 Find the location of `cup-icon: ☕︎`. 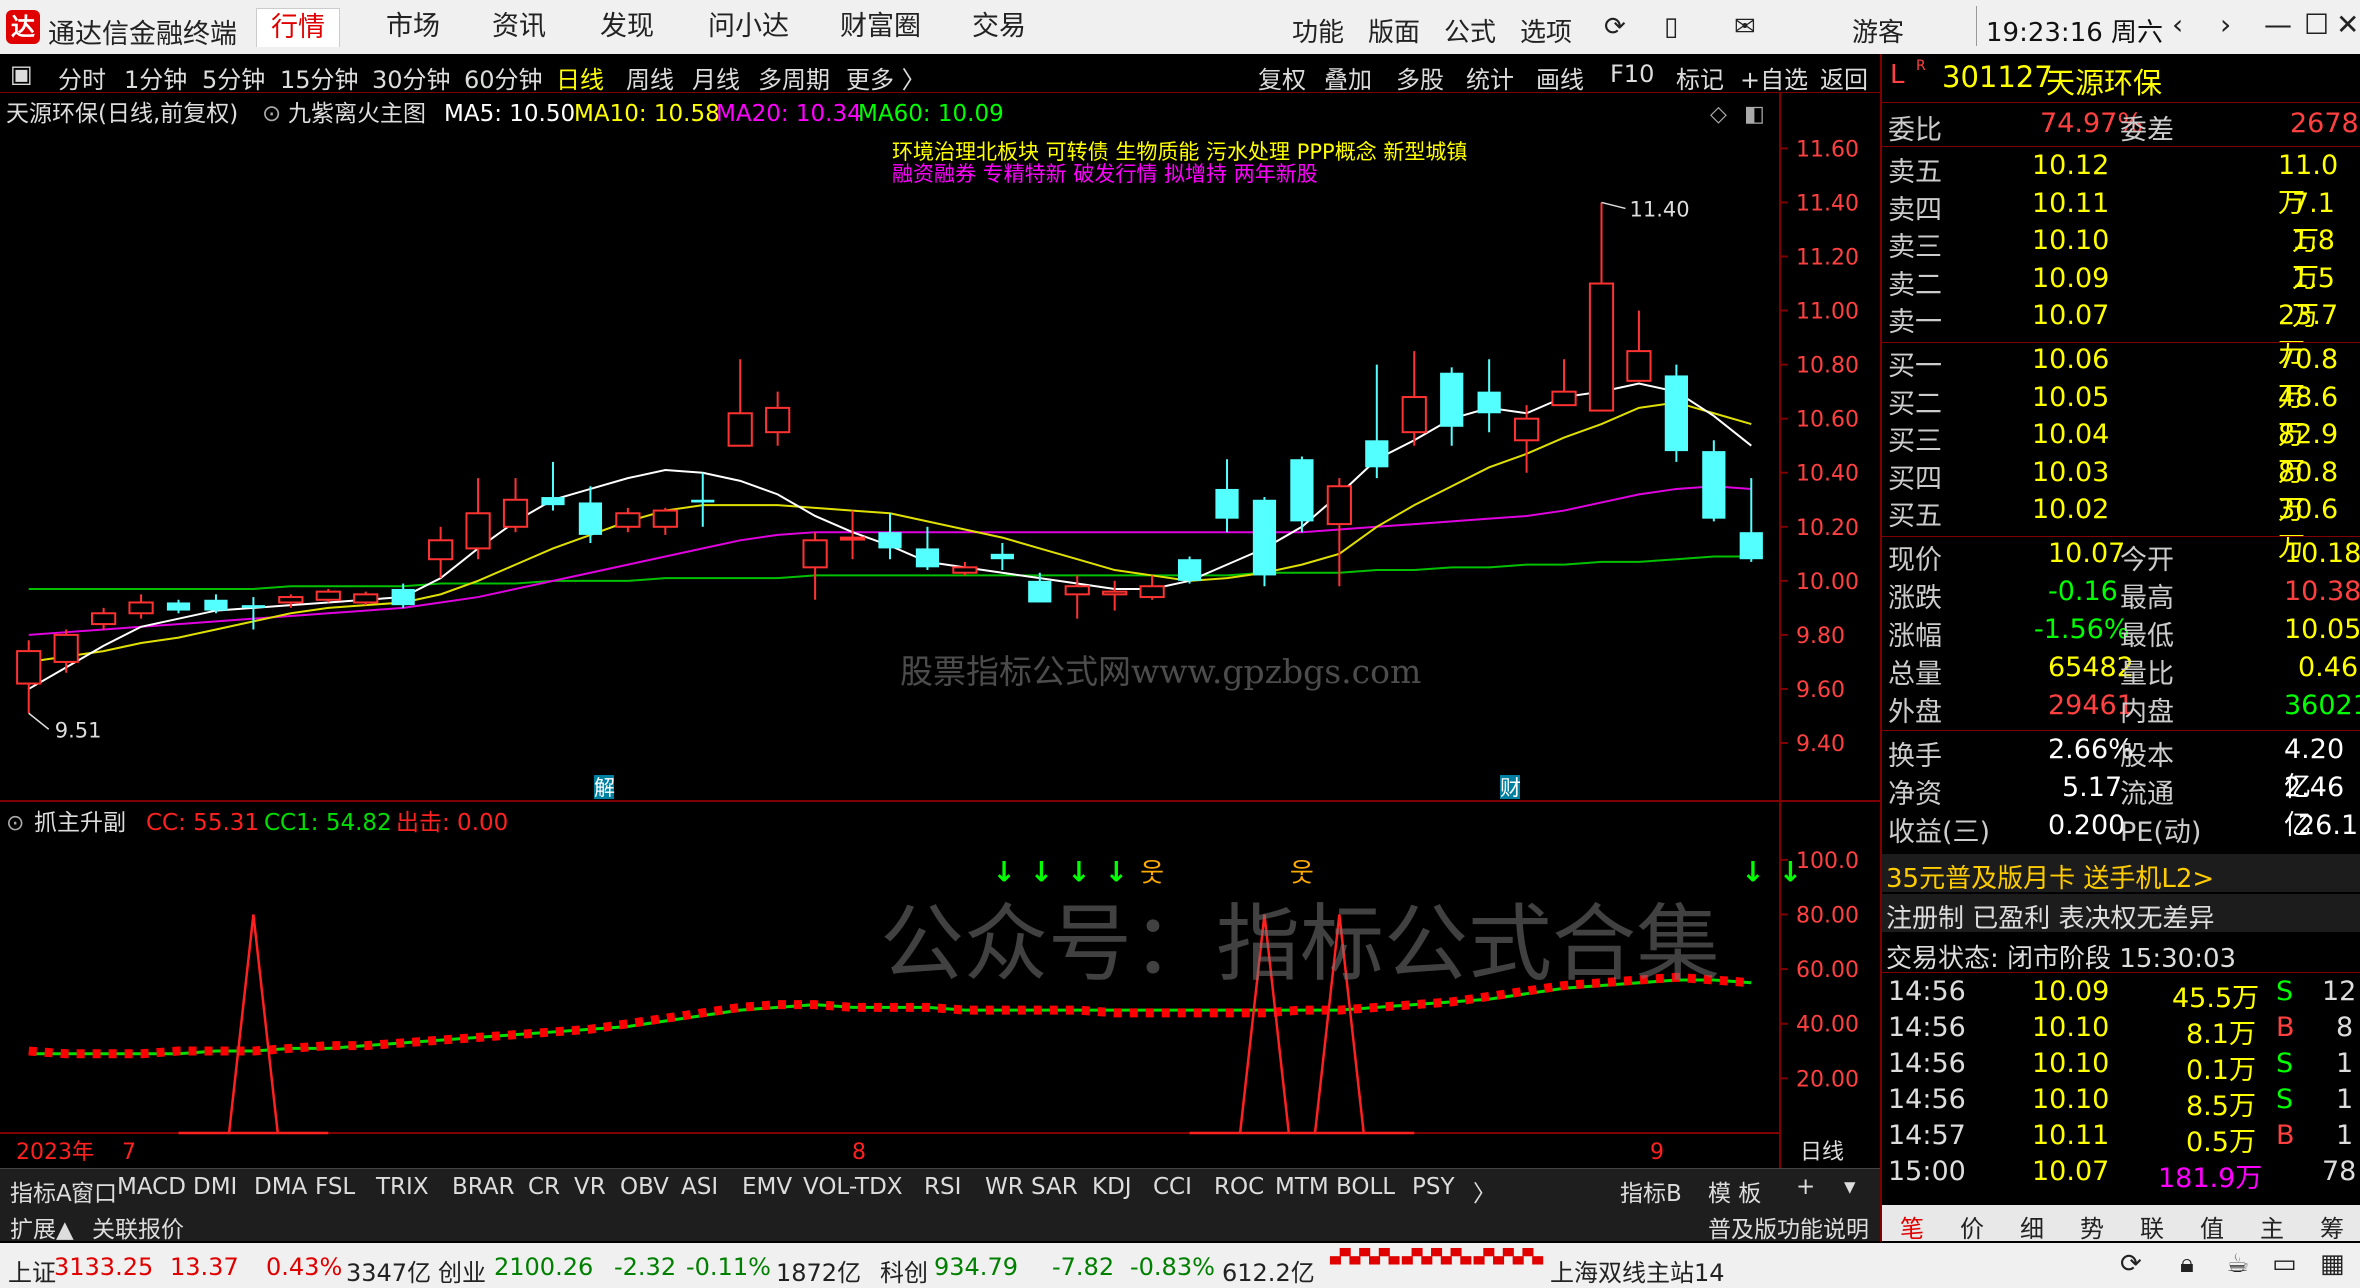

cup-icon: ☕︎ is located at coordinates (2237, 1264).